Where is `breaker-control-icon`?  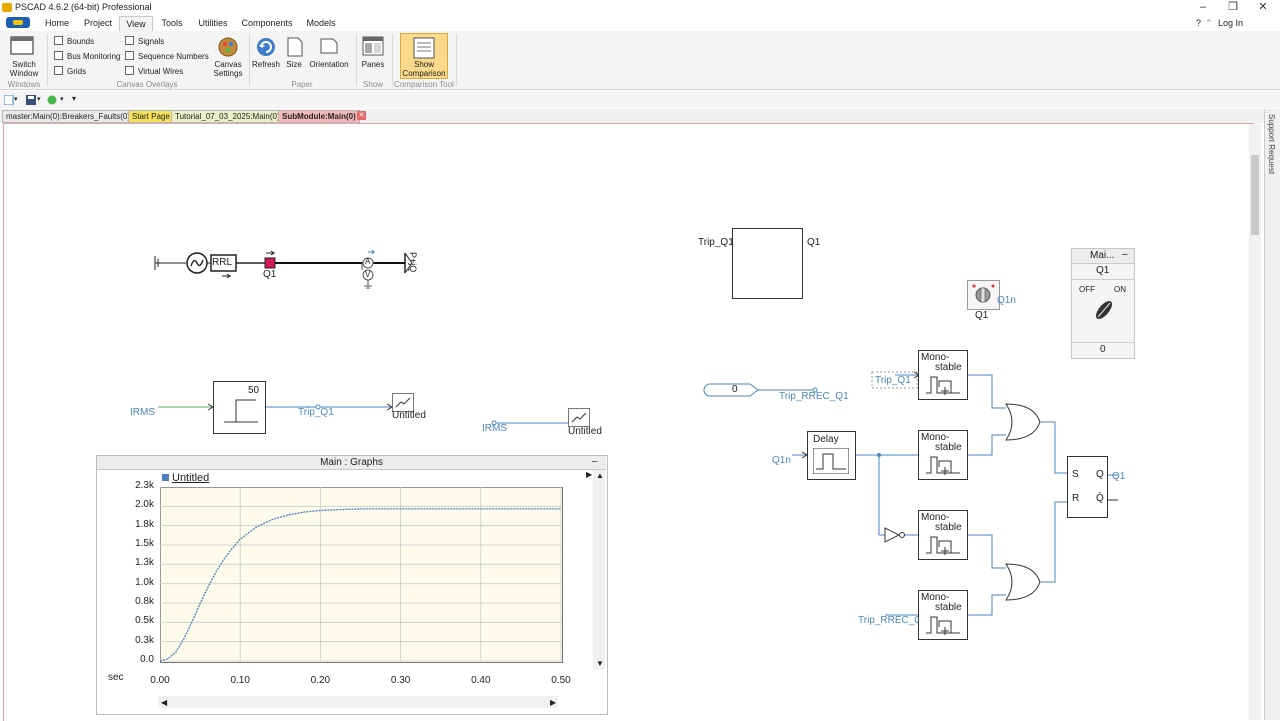
breaker-control-icon is located at coordinates (983, 295).